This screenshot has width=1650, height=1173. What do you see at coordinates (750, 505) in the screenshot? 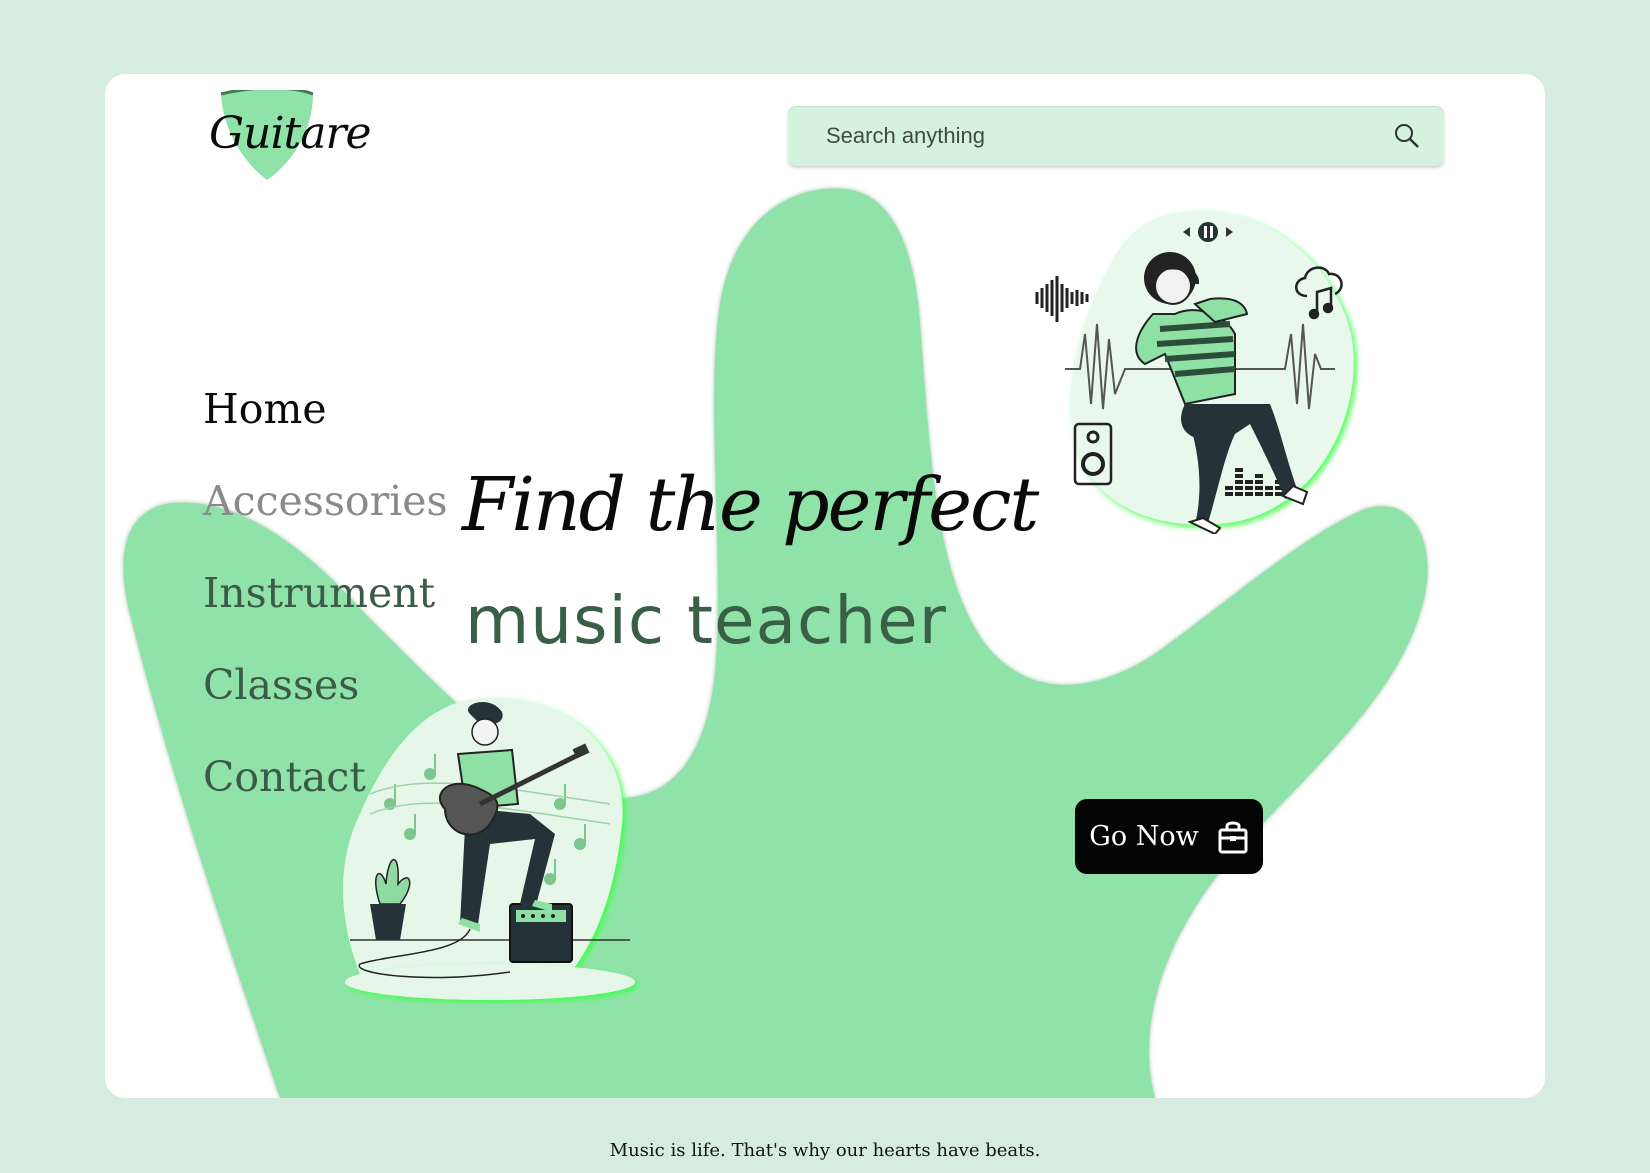
I see `hero-headline-line1: Find the perfect` at bounding box center [750, 505].